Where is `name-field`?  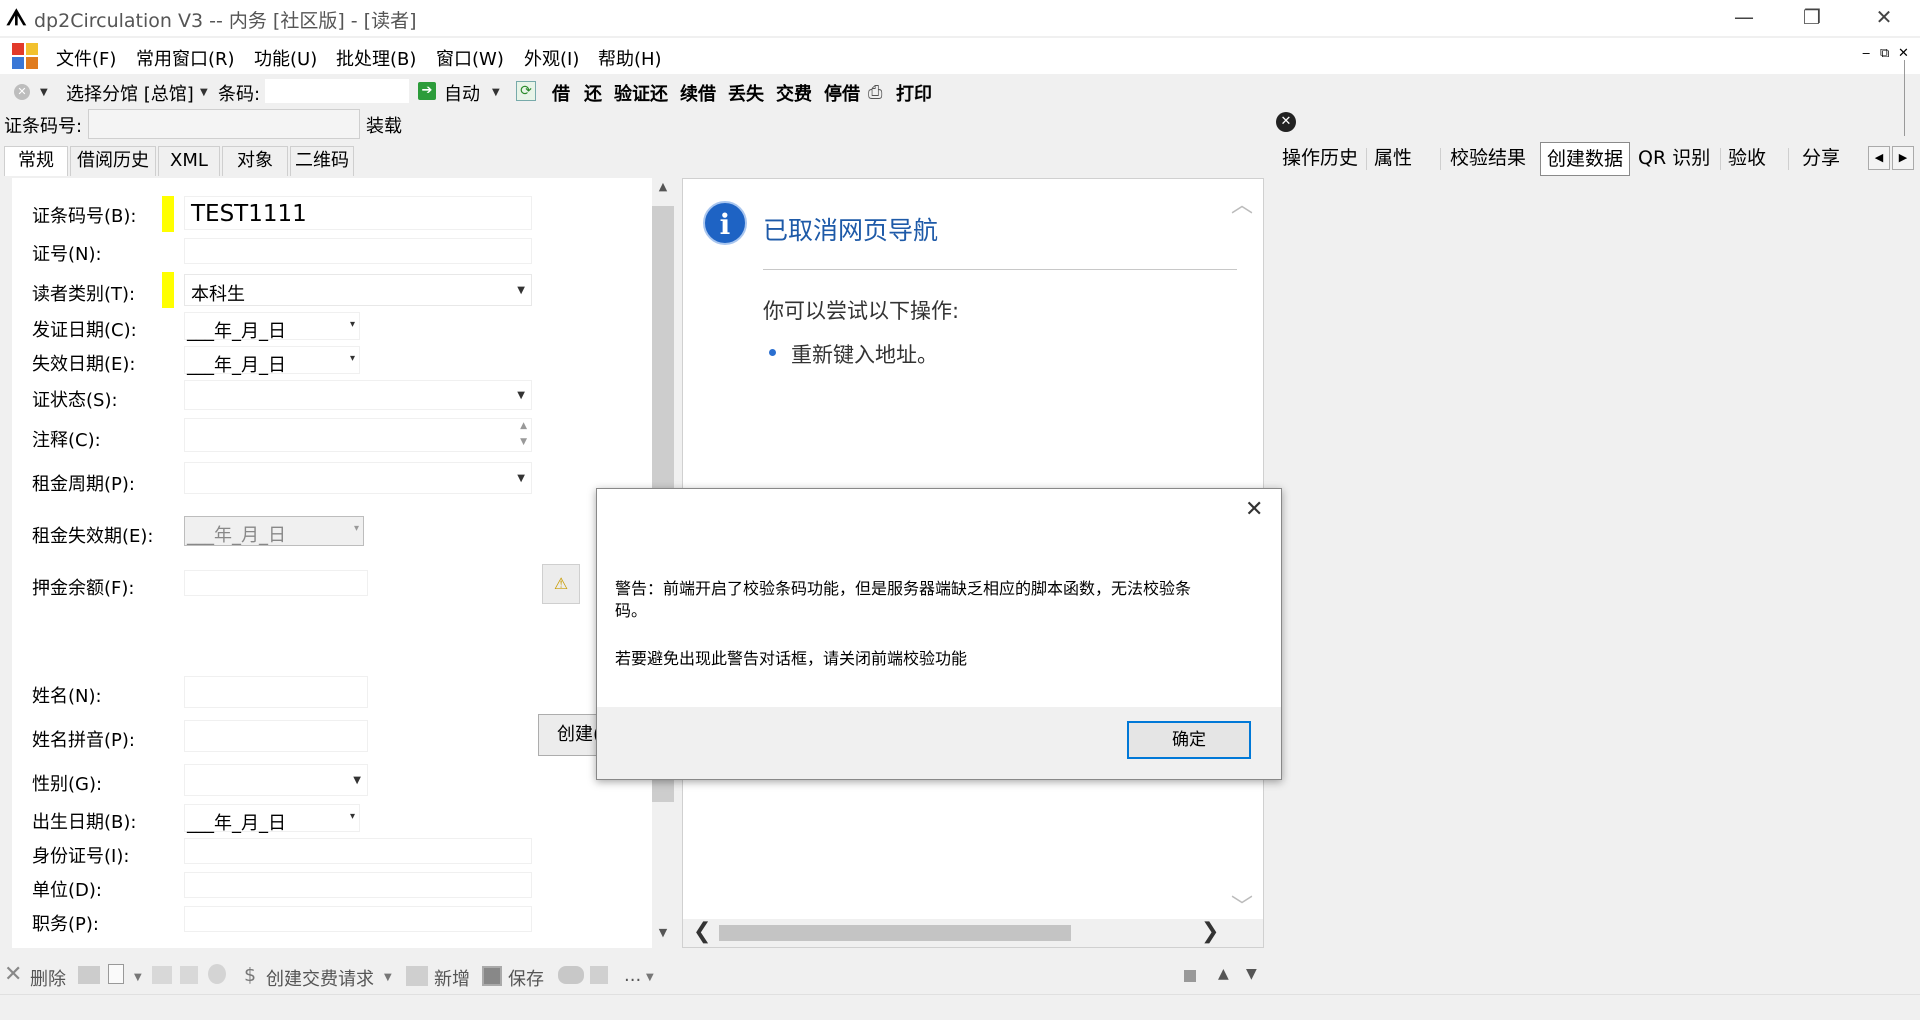
name-field is located at coordinates (276, 692).